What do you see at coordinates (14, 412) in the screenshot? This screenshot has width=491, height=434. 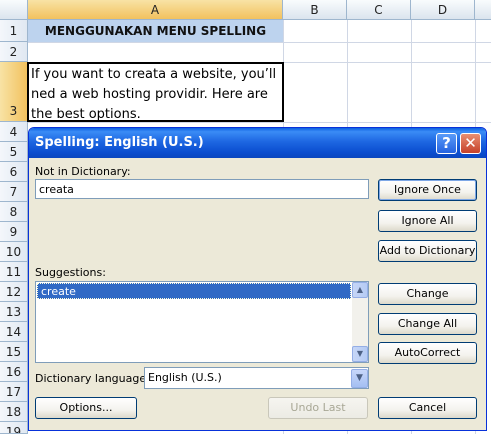 I see `row-header-18: 18` at bounding box center [14, 412].